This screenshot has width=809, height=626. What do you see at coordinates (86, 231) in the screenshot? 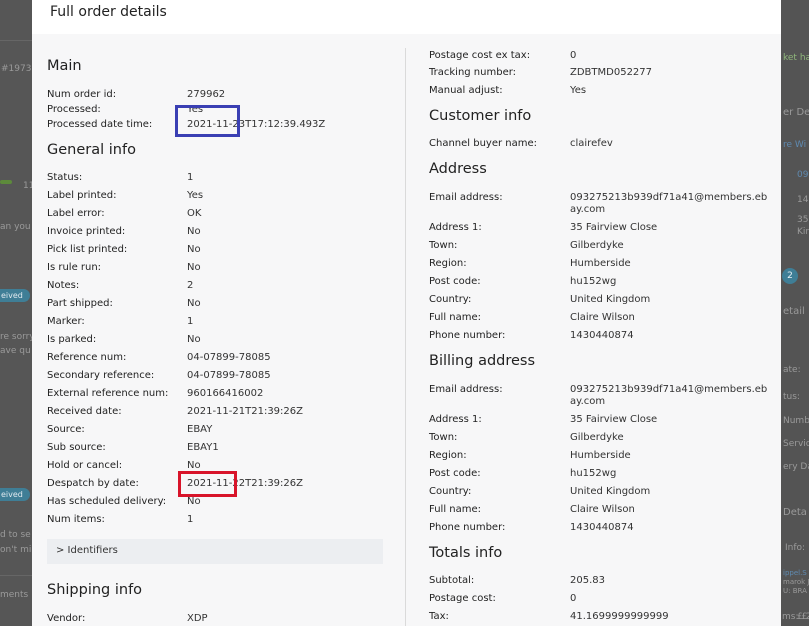
I see `field-label: Invoice printed:` at bounding box center [86, 231].